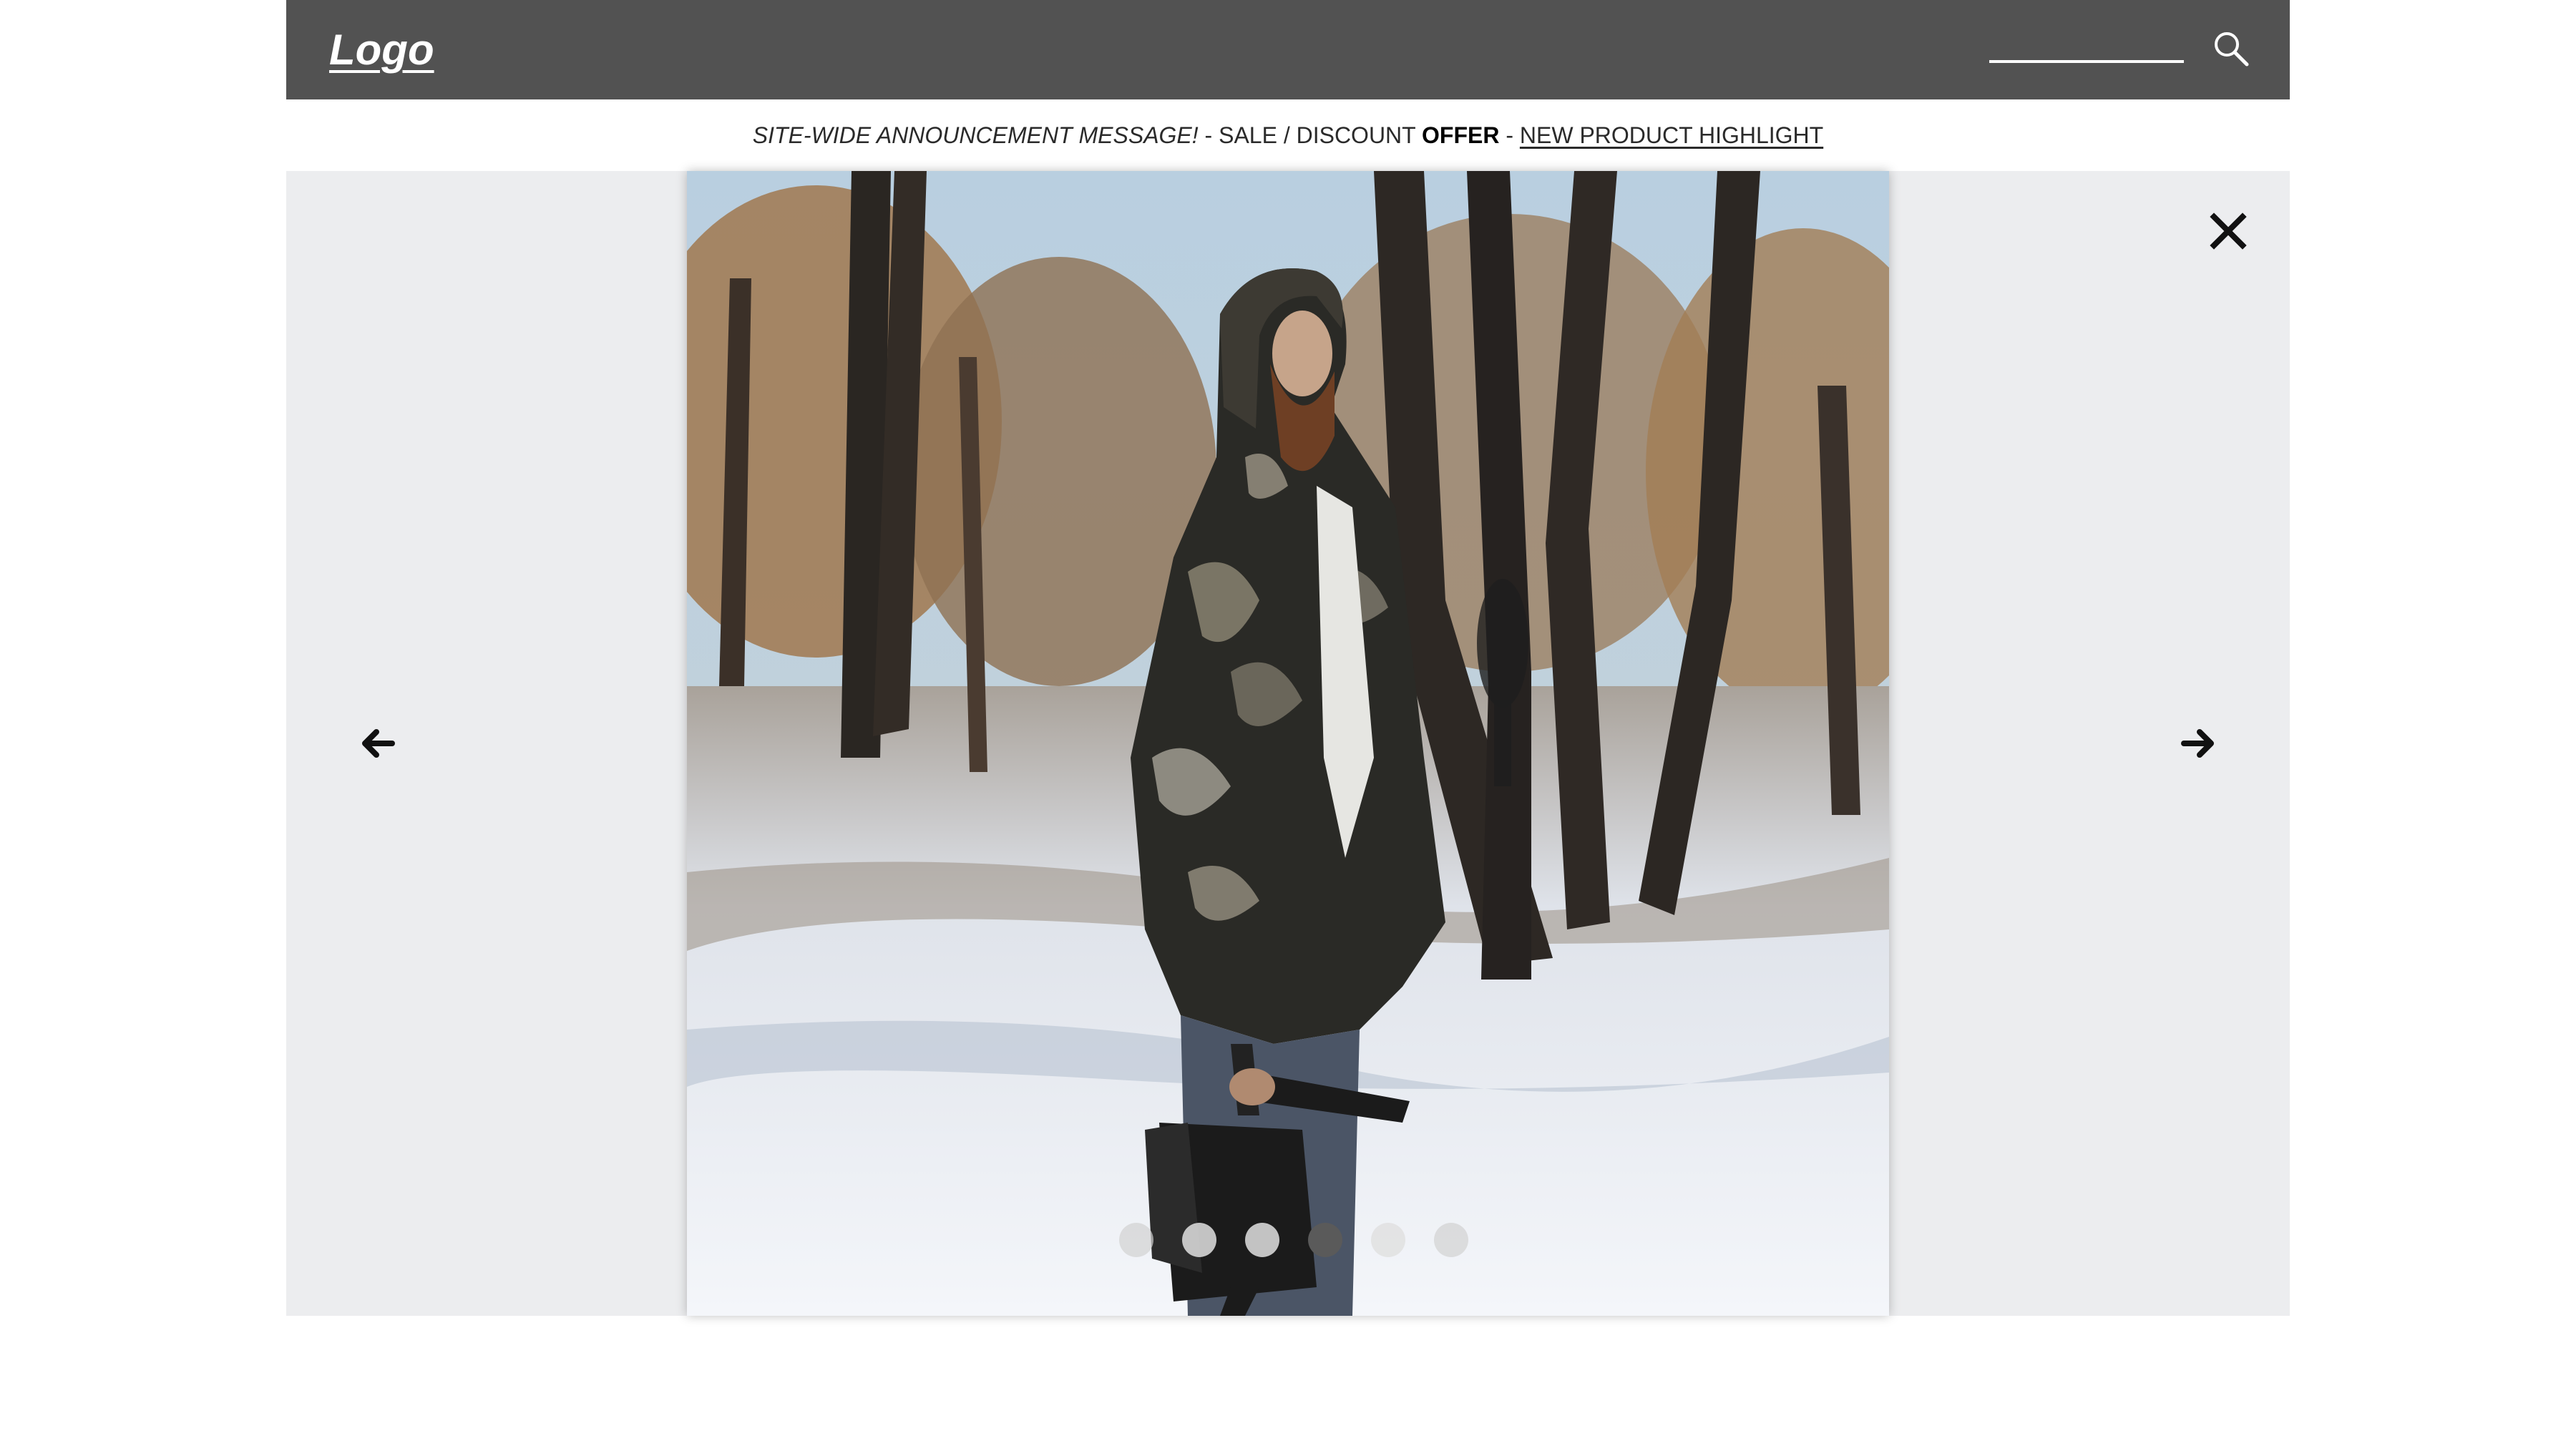 The width and height of the screenshot is (2576, 1431). What do you see at coordinates (378, 743) in the screenshot?
I see `arrow-left-icon` at bounding box center [378, 743].